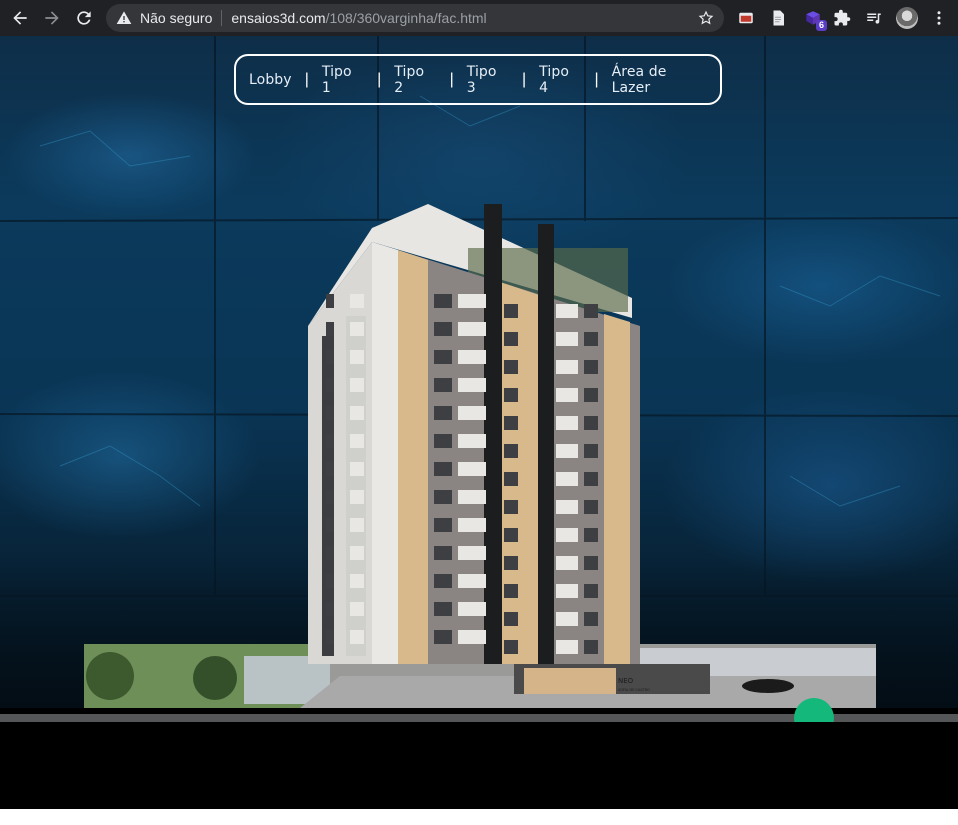 The height and width of the screenshot is (825, 958). What do you see at coordinates (343, 80) in the screenshot?
I see `menu-tipo-1: Tipo 1` at bounding box center [343, 80].